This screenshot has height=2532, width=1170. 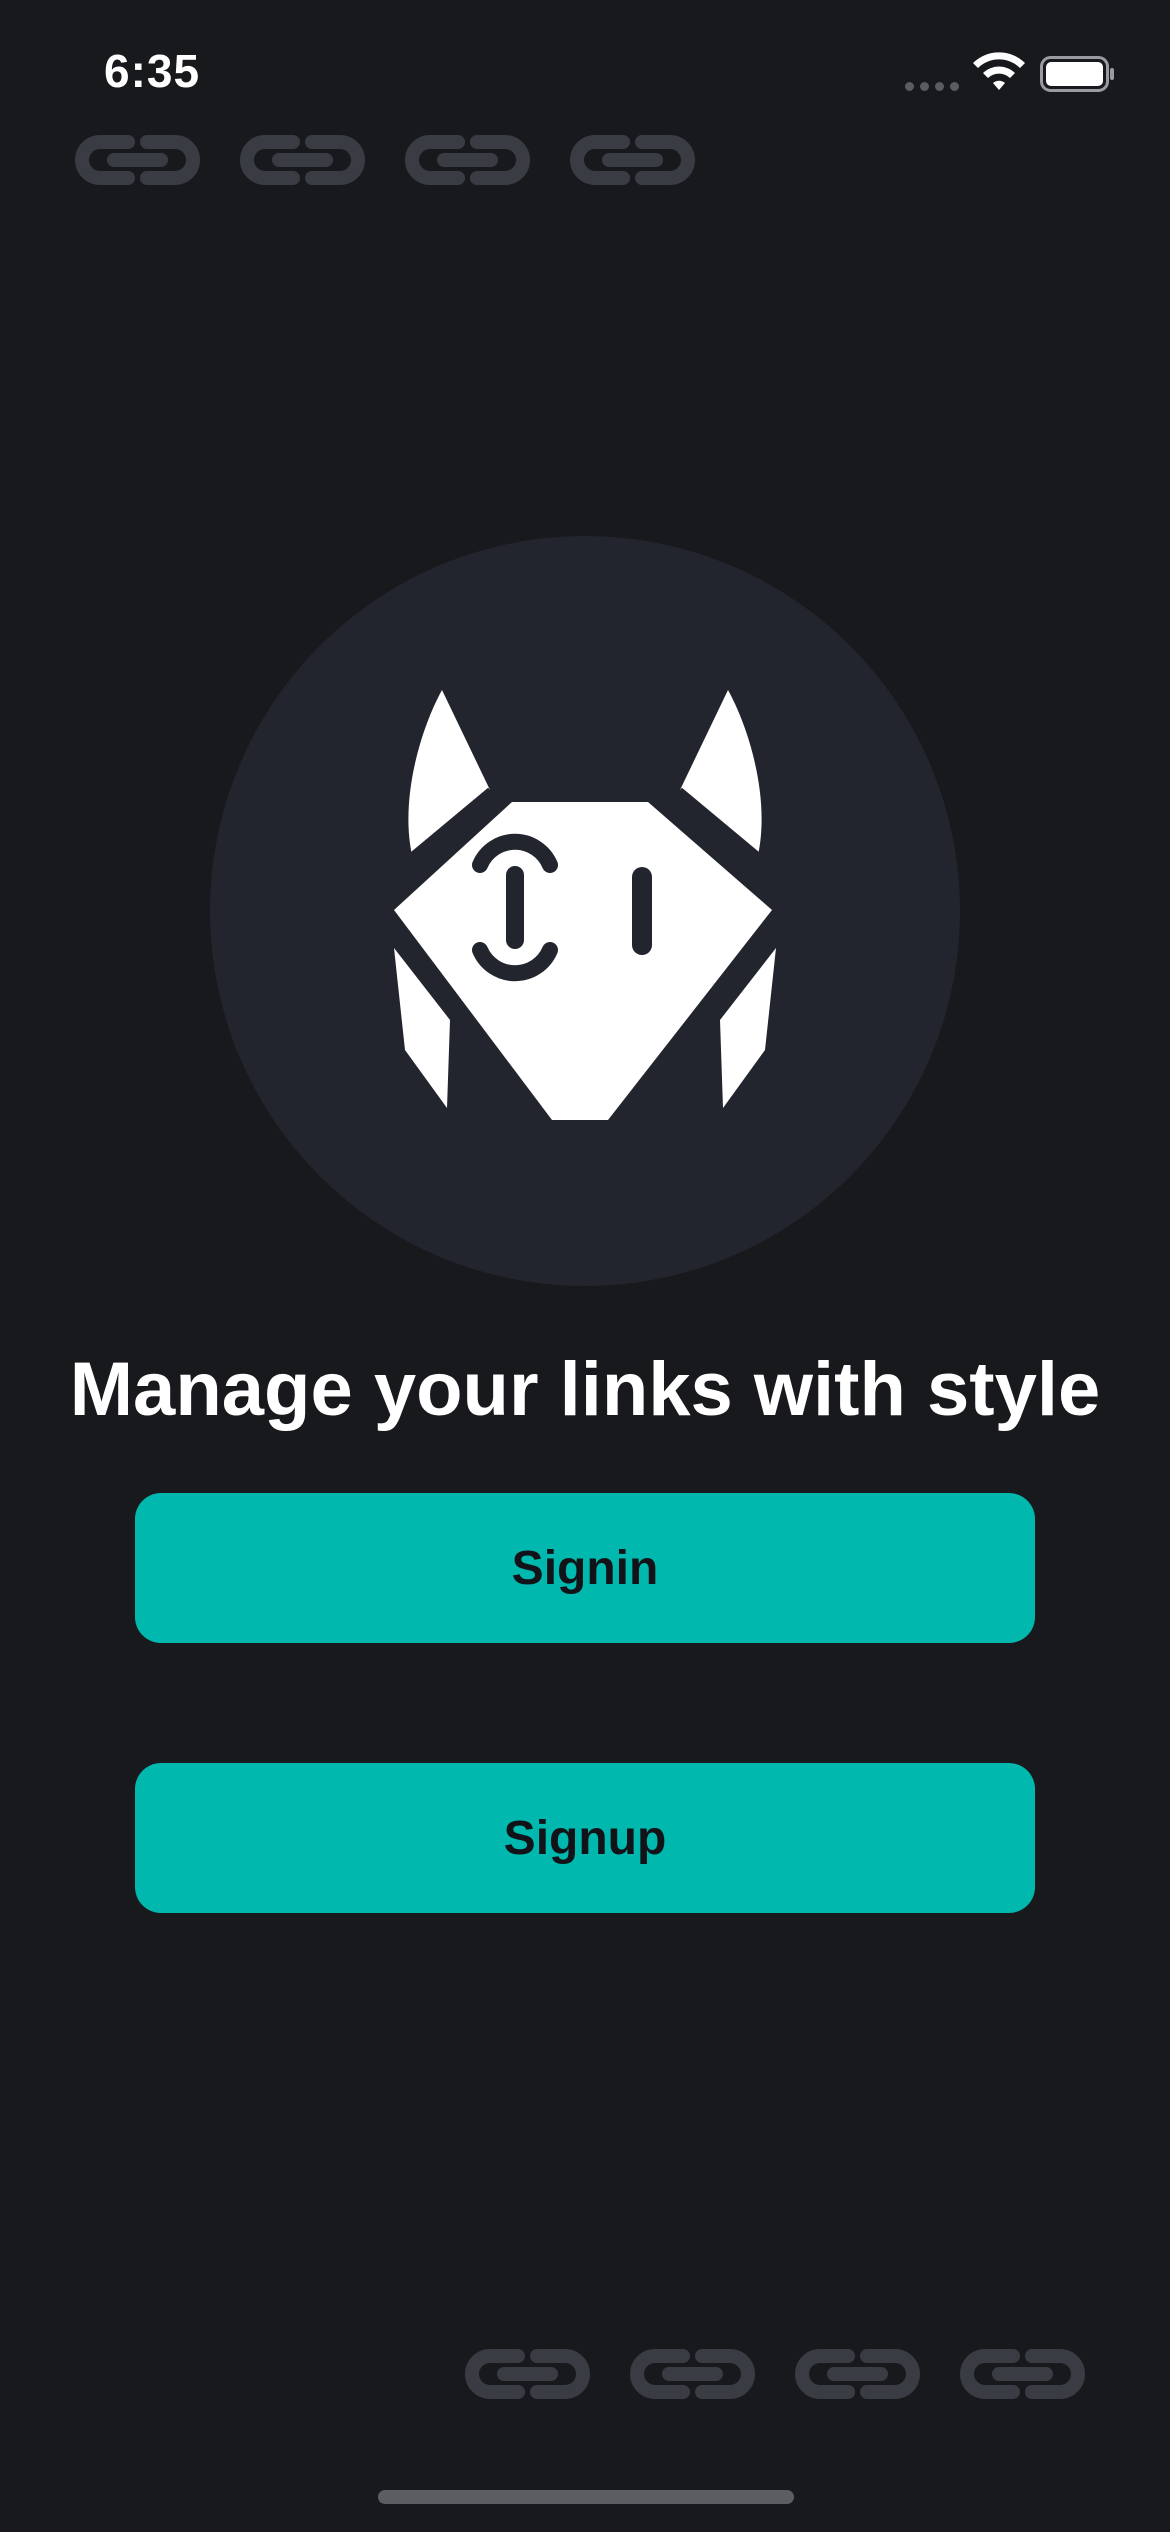 What do you see at coordinates (775, 2374) in the screenshot?
I see `decorative-links-bottom` at bounding box center [775, 2374].